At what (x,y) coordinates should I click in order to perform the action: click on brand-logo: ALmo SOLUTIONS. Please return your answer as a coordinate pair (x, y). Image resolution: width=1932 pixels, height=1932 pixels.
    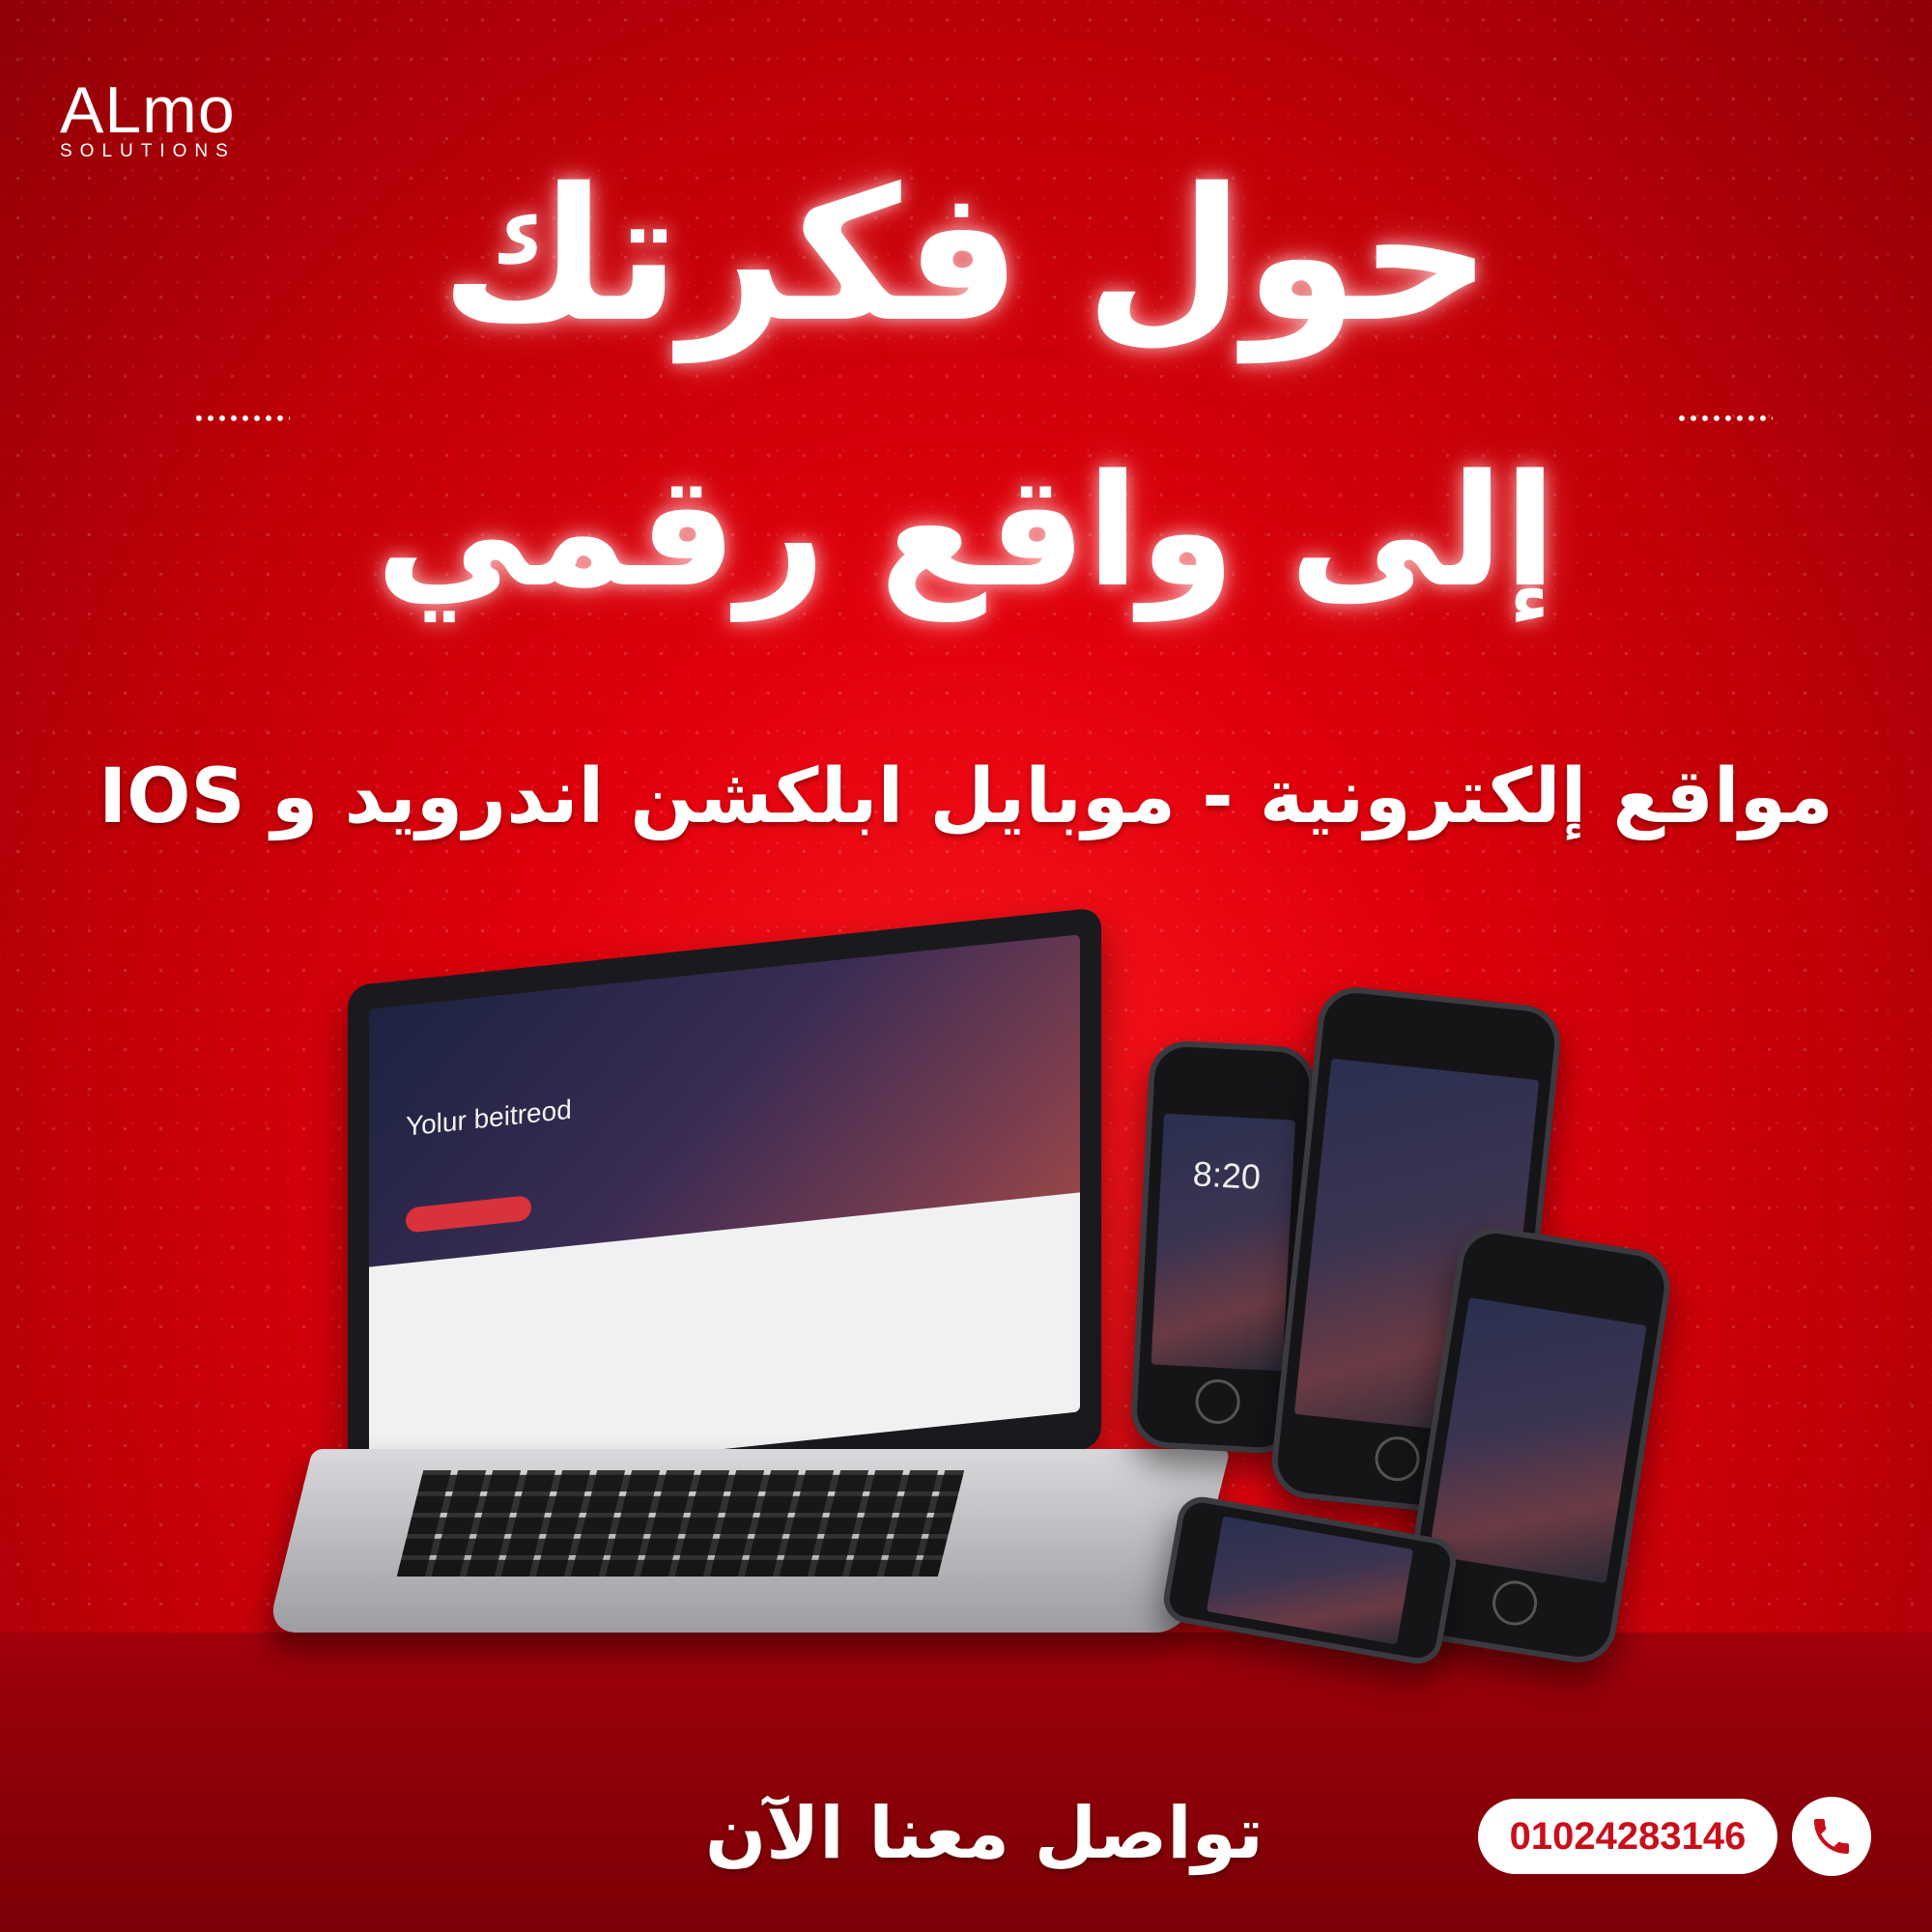
    Looking at the image, I should click on (148, 119).